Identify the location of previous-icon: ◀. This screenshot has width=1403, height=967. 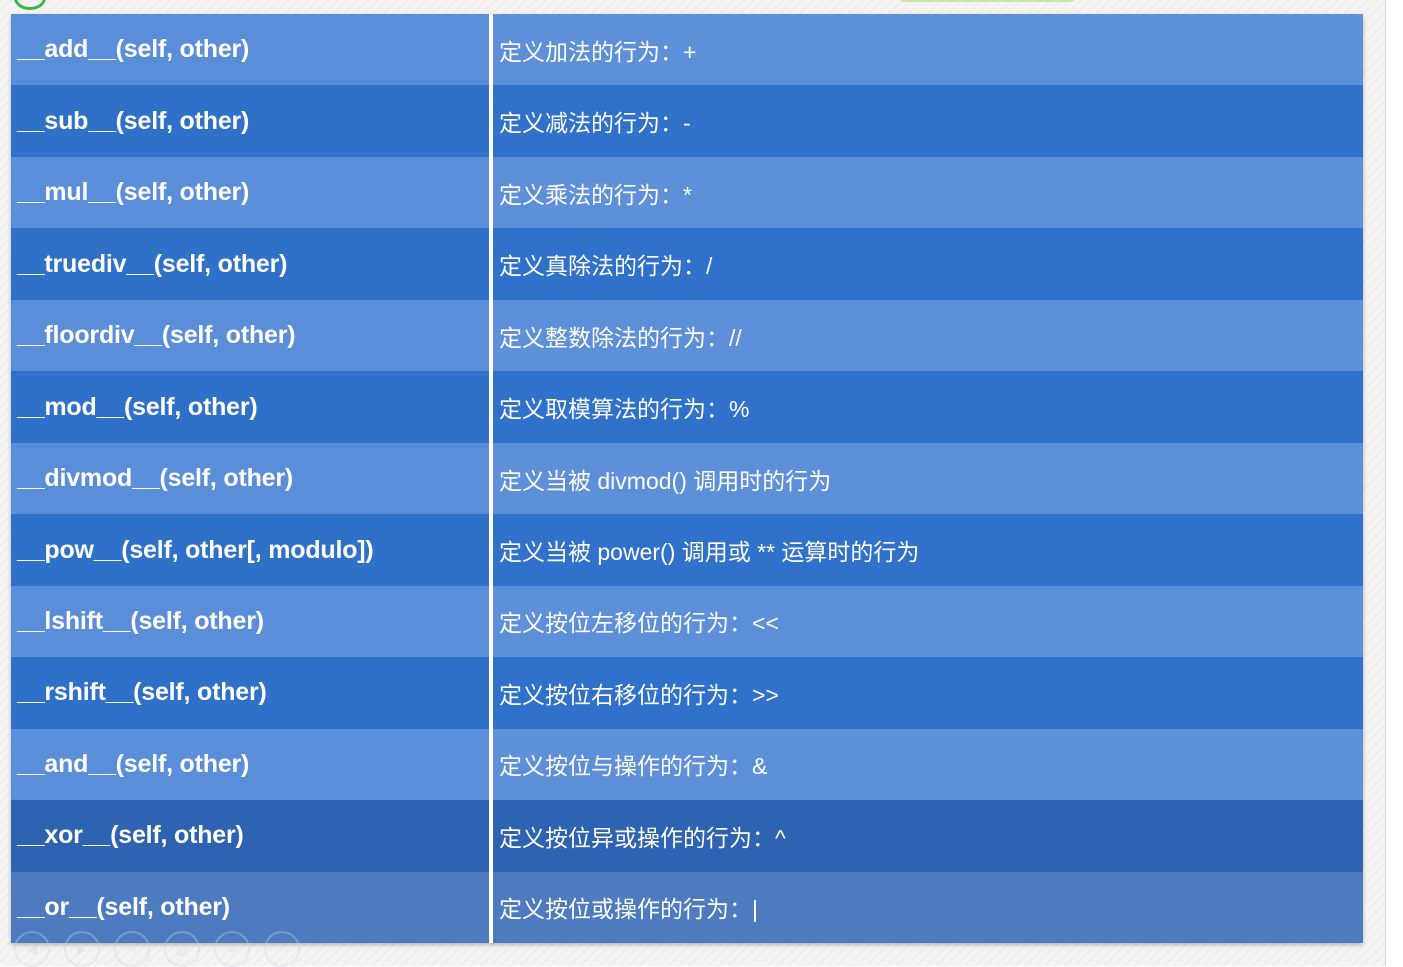
(32, 949).